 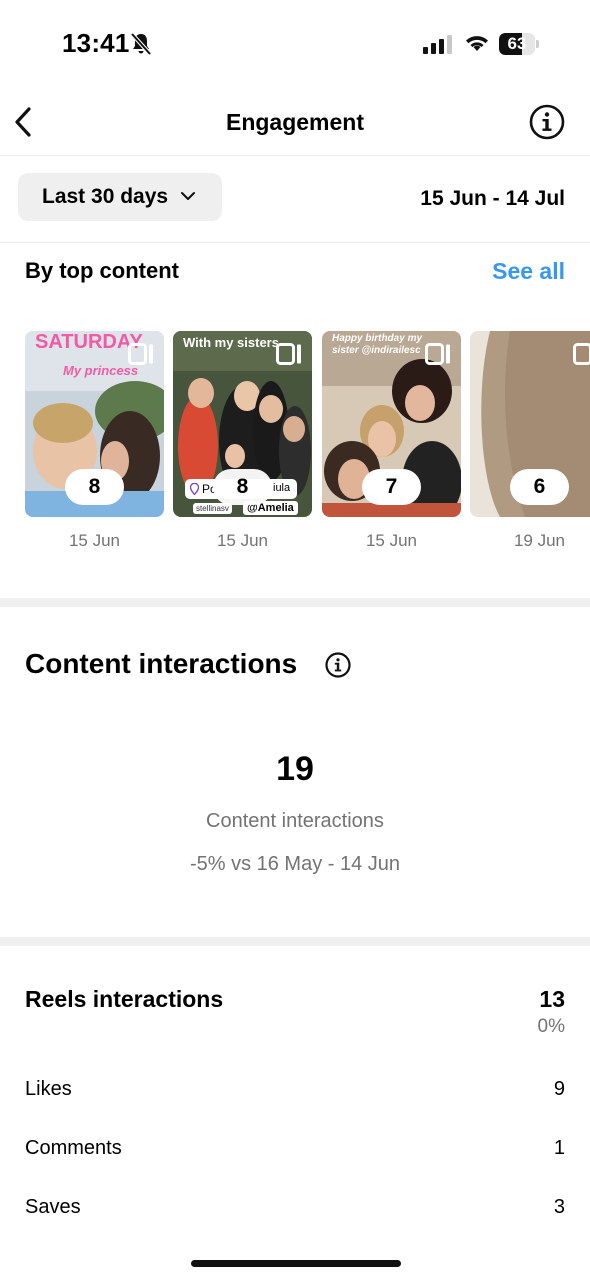 I want to click on content-thumbnail: Happy birthday my sister @indirailesc 7, so click(x=391, y=424).